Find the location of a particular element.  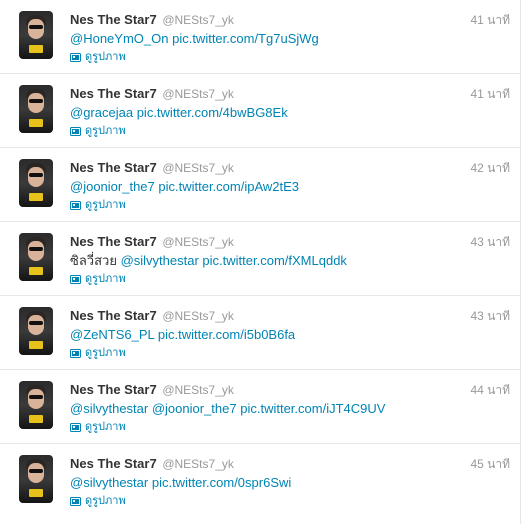

tweet-text: @joonior_the7 pic.twitter.com/ipAw2tE3 is located at coordinates (289, 186).